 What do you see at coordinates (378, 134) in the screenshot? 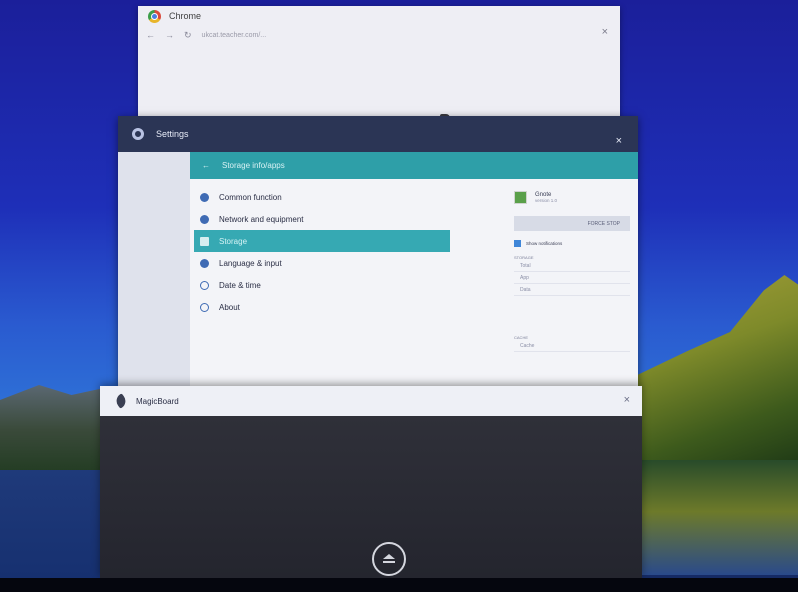
I see `settings-titlebar: Settings ×` at bounding box center [378, 134].